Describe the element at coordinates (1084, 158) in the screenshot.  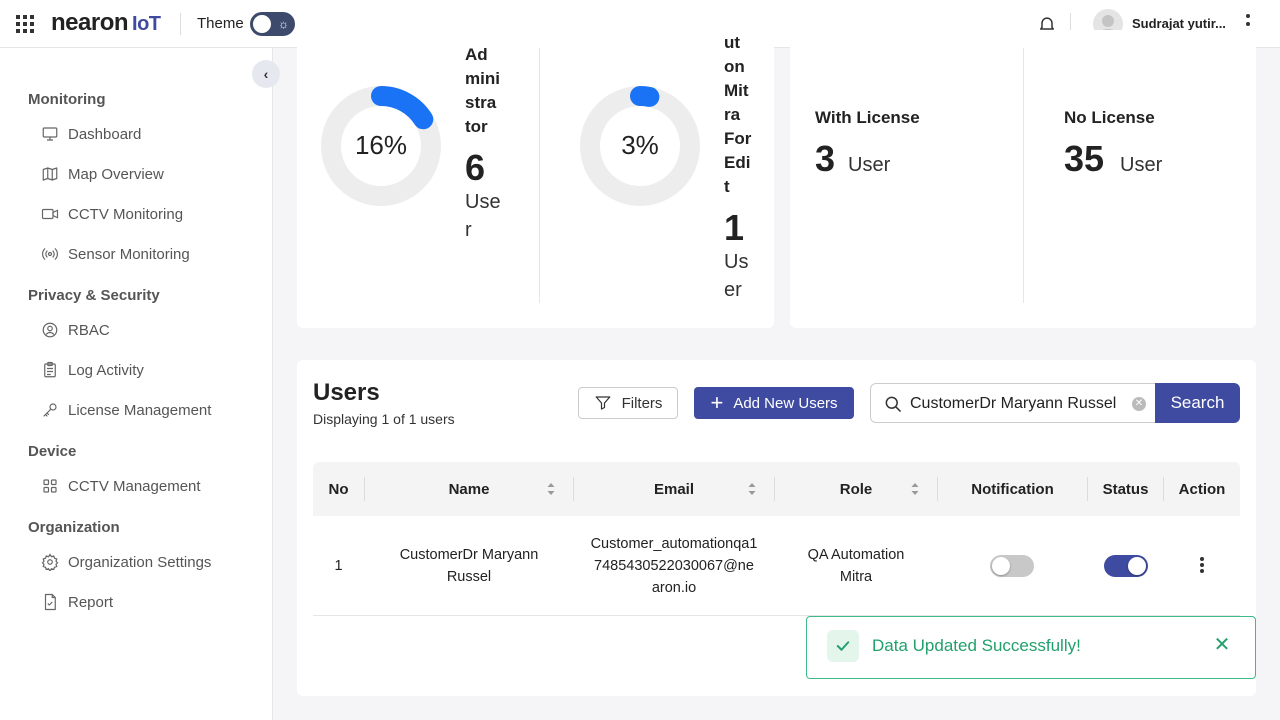
I see `no-license-count: 35` at that location.